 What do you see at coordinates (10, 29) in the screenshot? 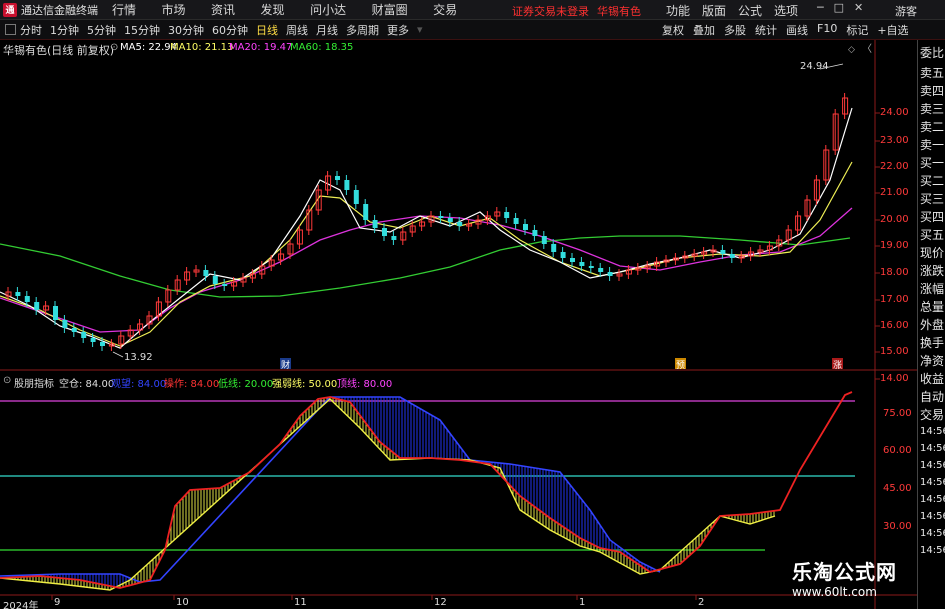
I see `panel-toggle-icon` at bounding box center [10, 29].